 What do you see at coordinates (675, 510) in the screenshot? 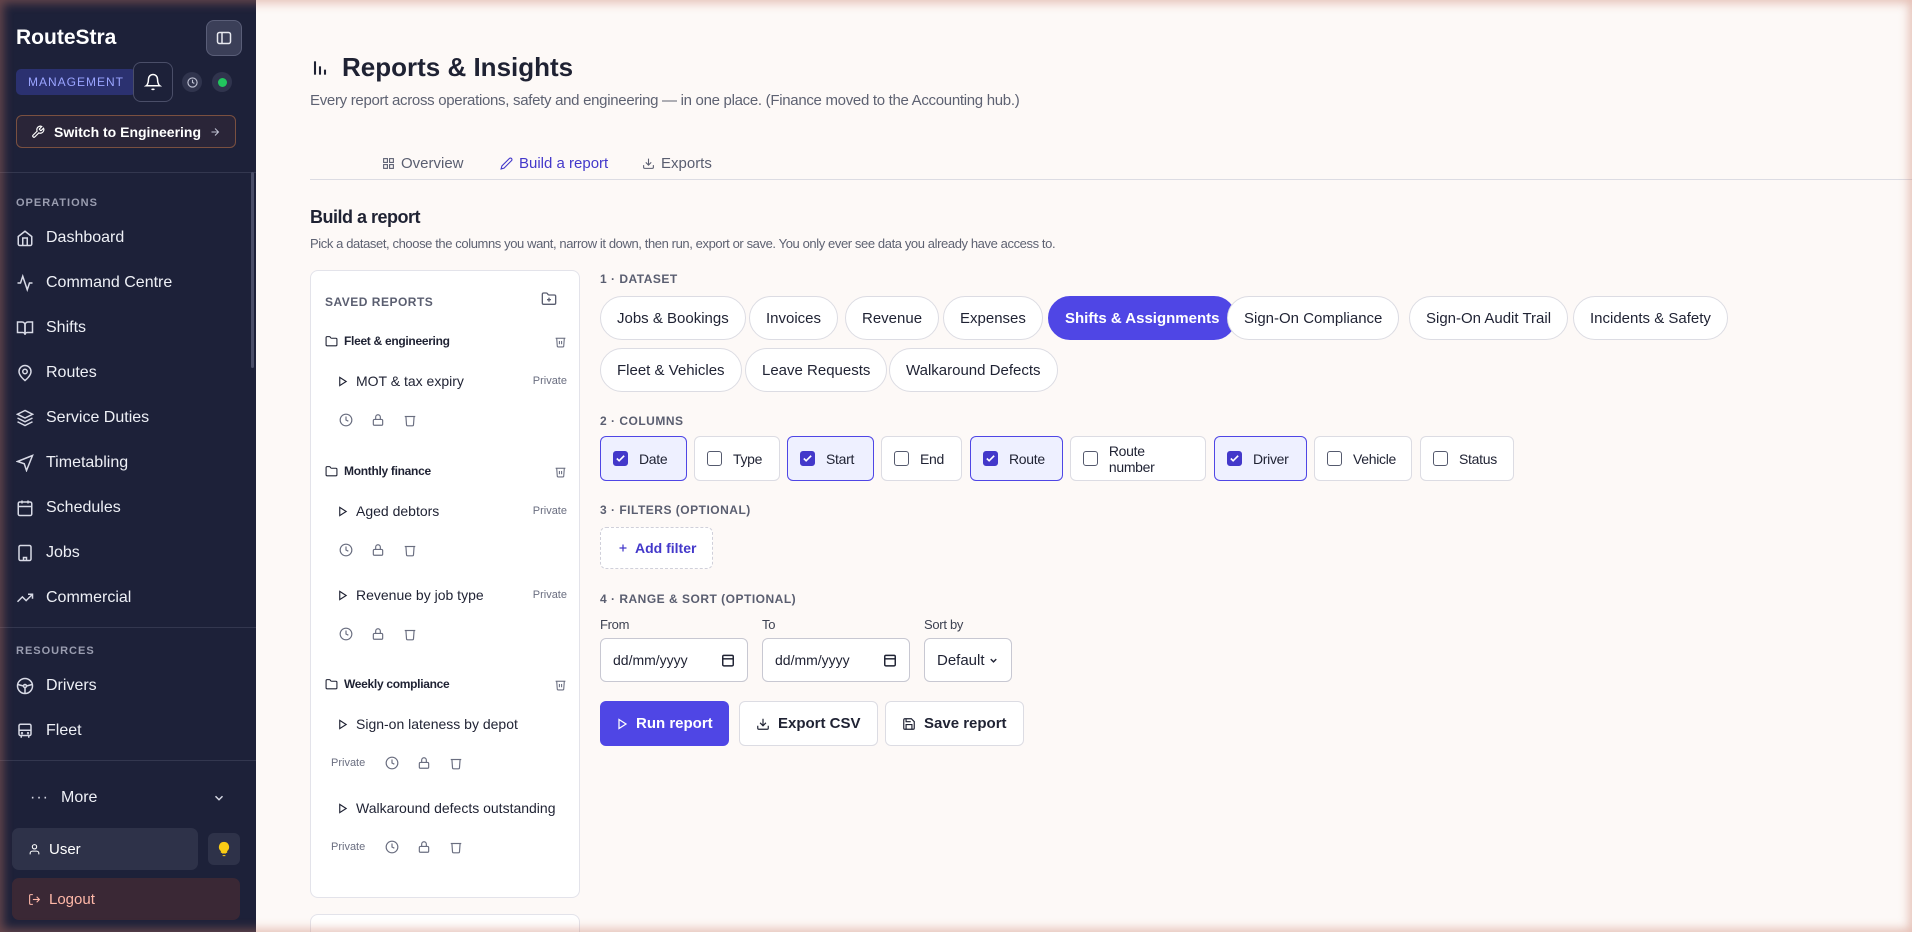
I see `step-filters-label: 3 · FILTERS (OPTIONAL)` at bounding box center [675, 510].